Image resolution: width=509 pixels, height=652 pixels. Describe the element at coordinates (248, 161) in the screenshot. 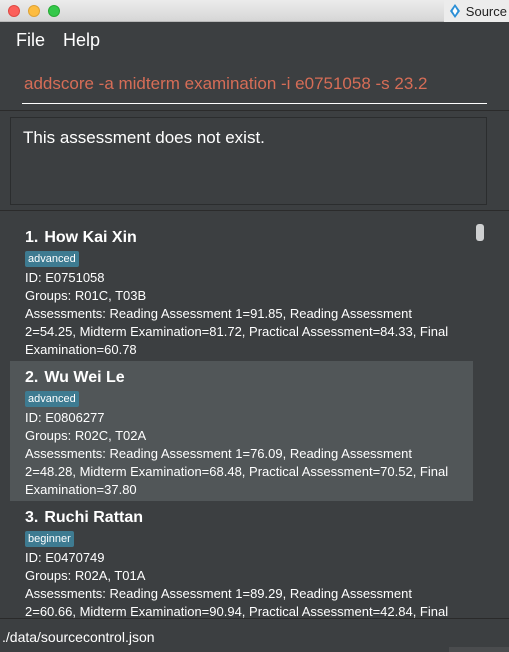

I see `result-display: This assessment does not exist.` at that location.